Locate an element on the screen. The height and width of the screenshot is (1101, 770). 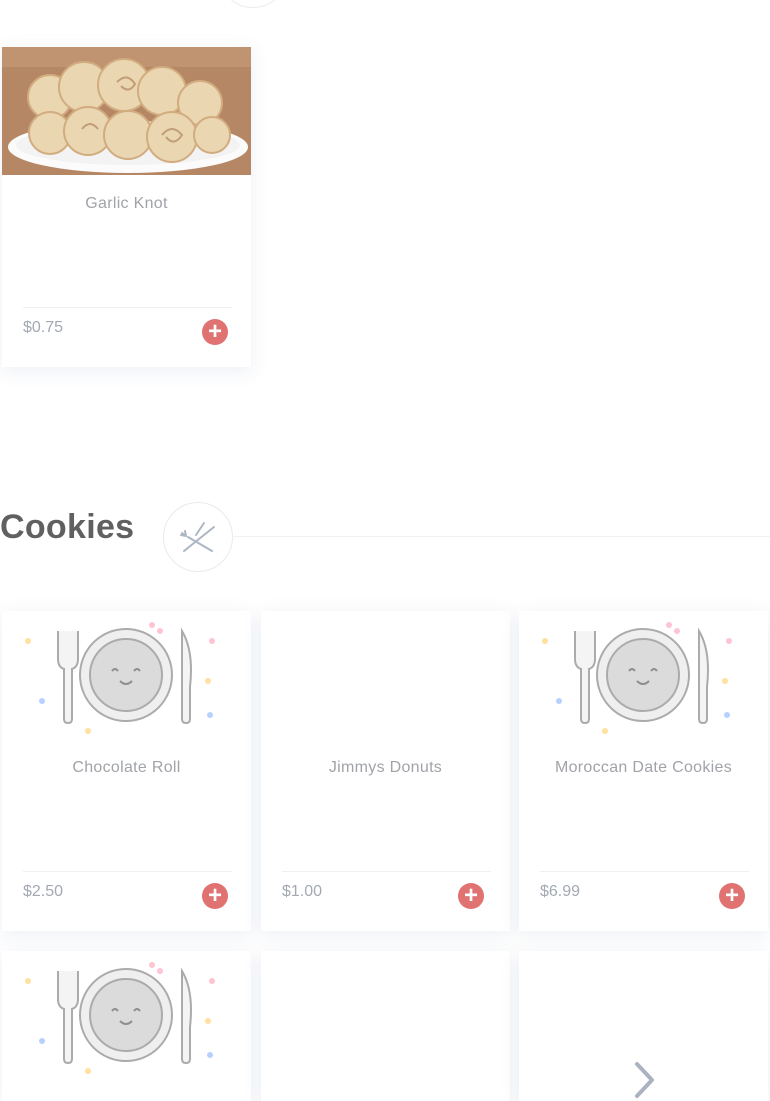
menu-item-card: Jimmys Donuts $1.00 + is located at coordinates (385, 771).